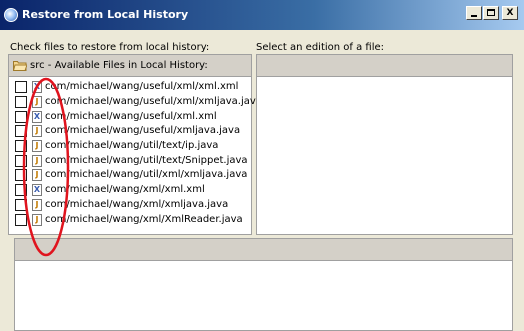  I want to click on file-name: com/michael/wang/xml/xmljava.java, so click(137, 204).